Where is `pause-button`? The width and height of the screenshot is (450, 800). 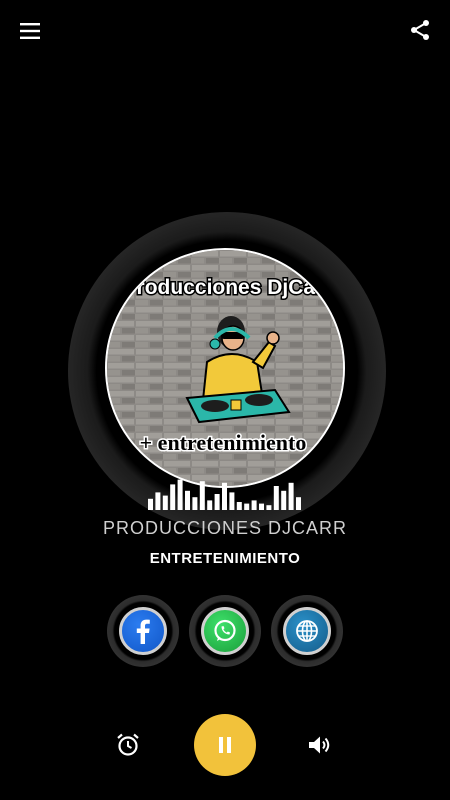 pause-button is located at coordinates (225, 745).